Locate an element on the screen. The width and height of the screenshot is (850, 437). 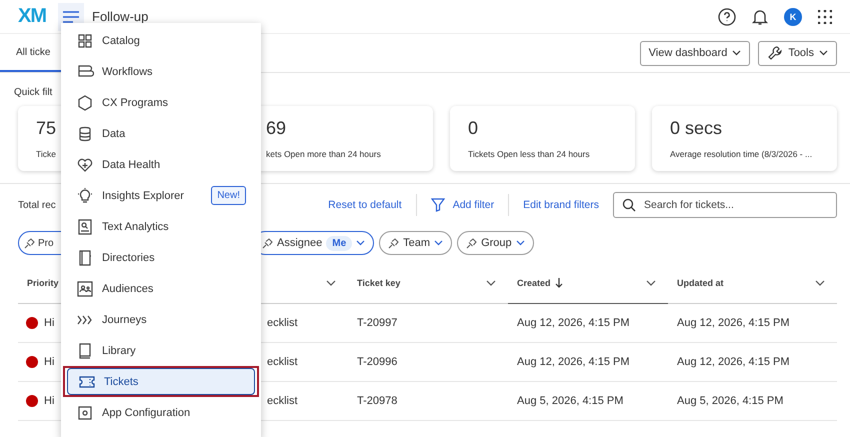
stat-label: kets Open more than 24 hours is located at coordinates (323, 154).